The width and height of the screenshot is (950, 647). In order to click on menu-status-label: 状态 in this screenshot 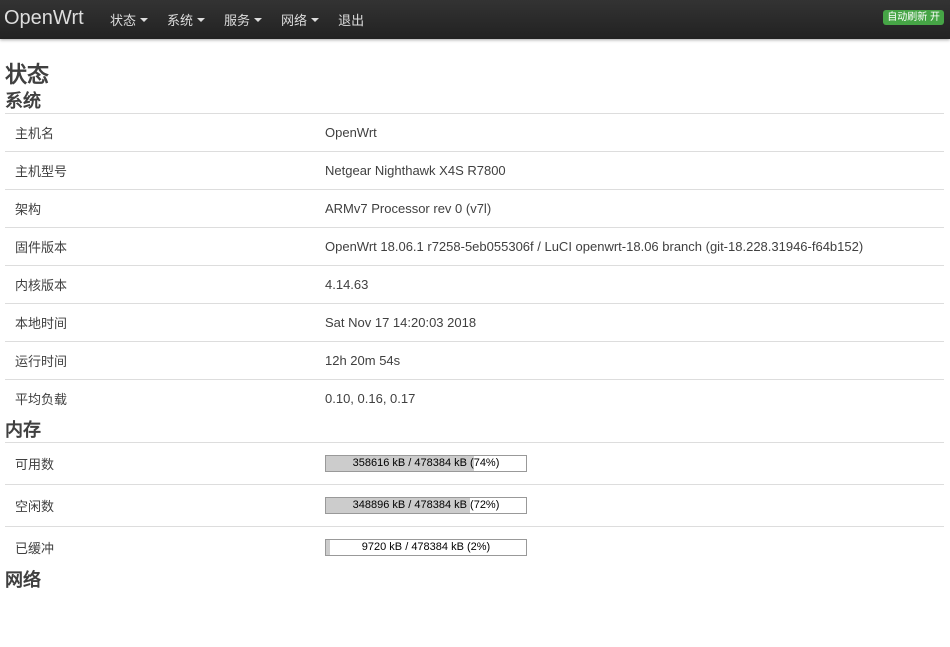, I will do `click(123, 20)`.